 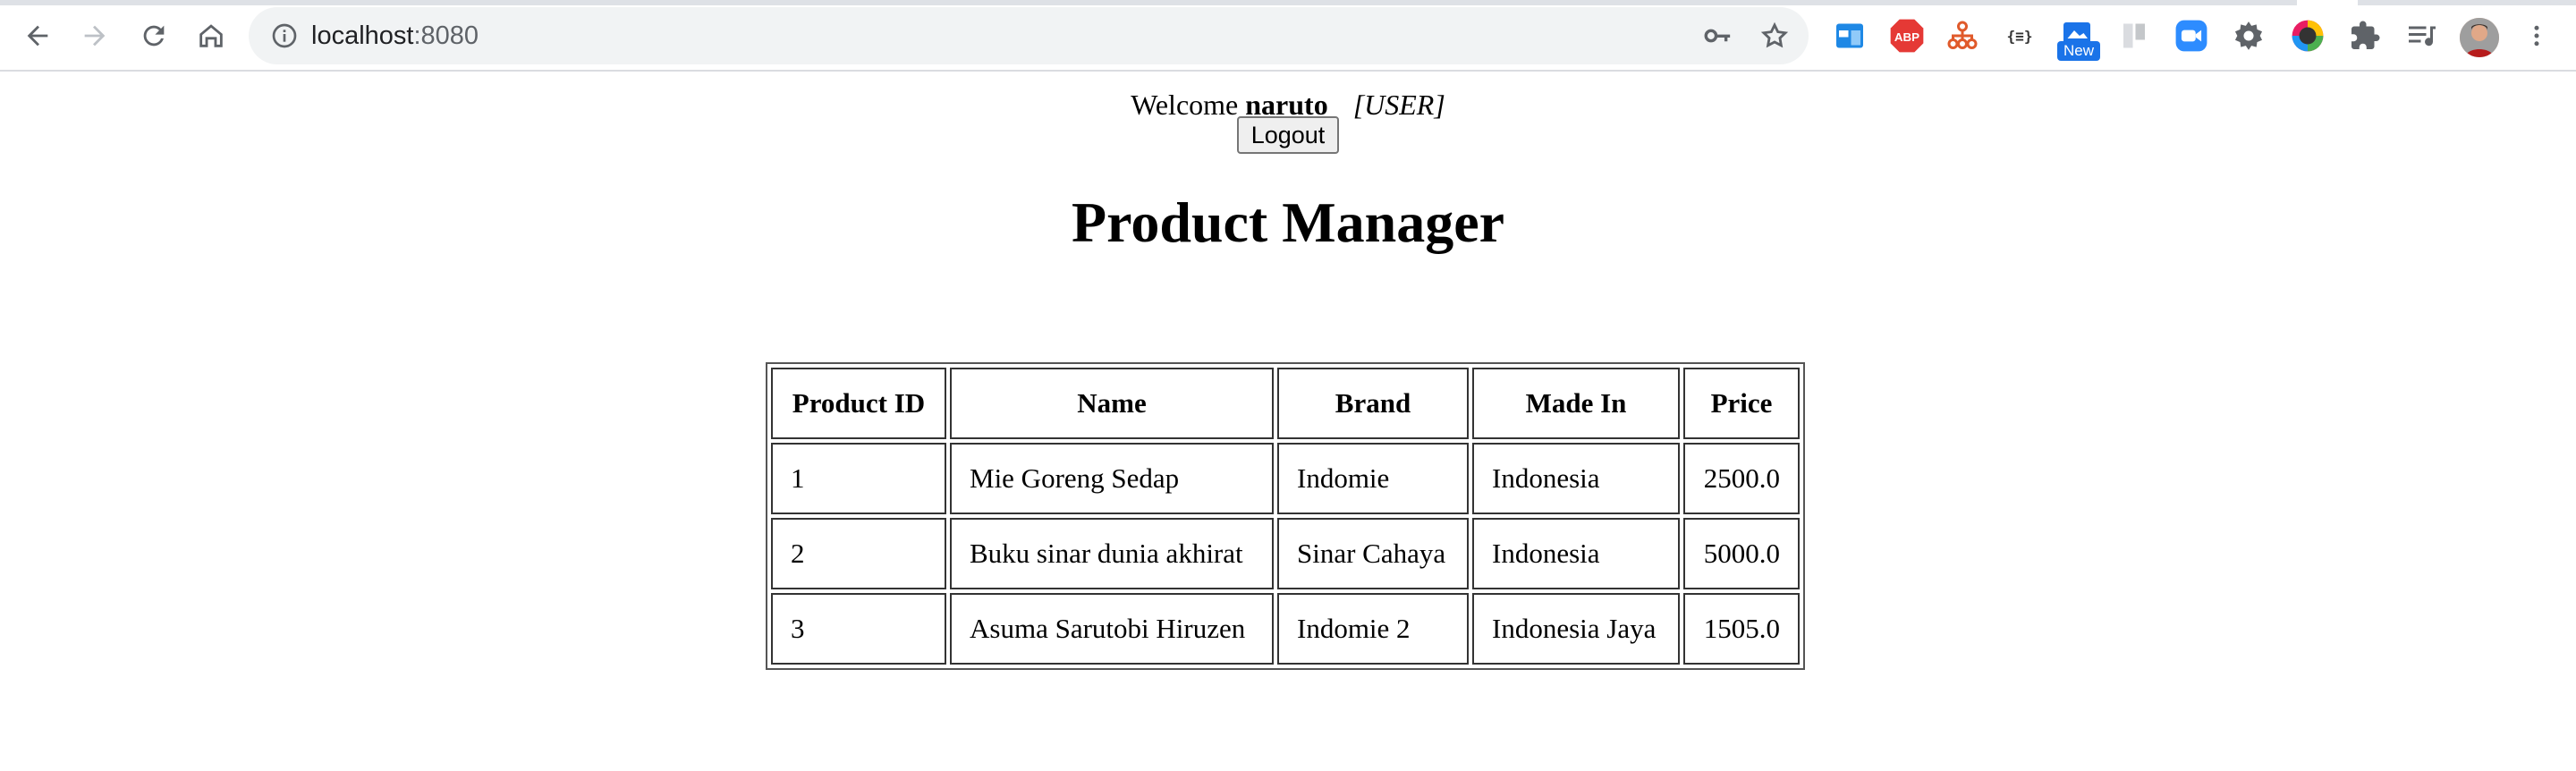 I want to click on back-button, so click(x=38, y=36).